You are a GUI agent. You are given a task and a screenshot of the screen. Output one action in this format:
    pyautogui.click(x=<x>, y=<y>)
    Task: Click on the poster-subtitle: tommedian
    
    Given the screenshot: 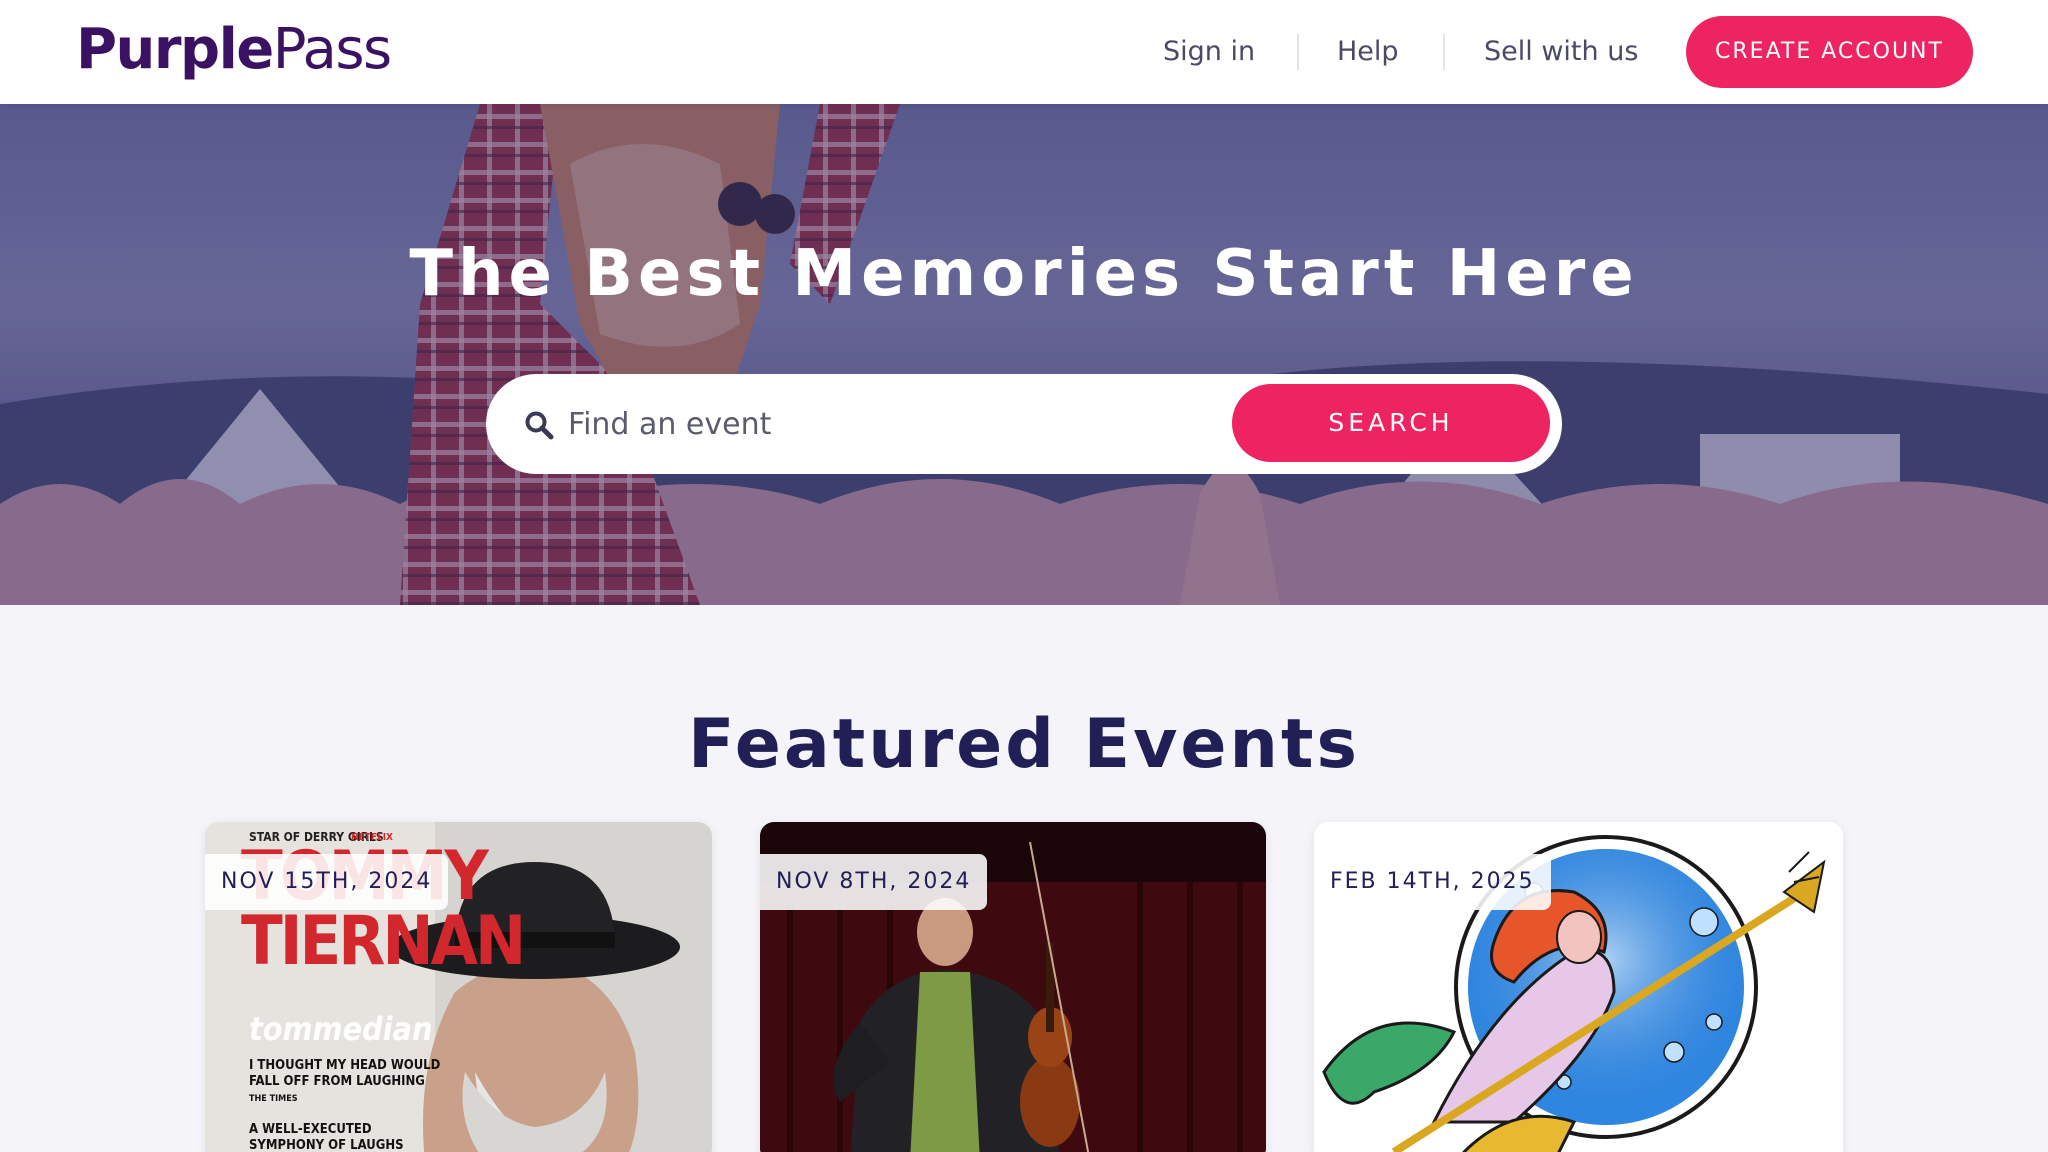 What is the action you would take?
    pyautogui.click(x=341, y=1029)
    